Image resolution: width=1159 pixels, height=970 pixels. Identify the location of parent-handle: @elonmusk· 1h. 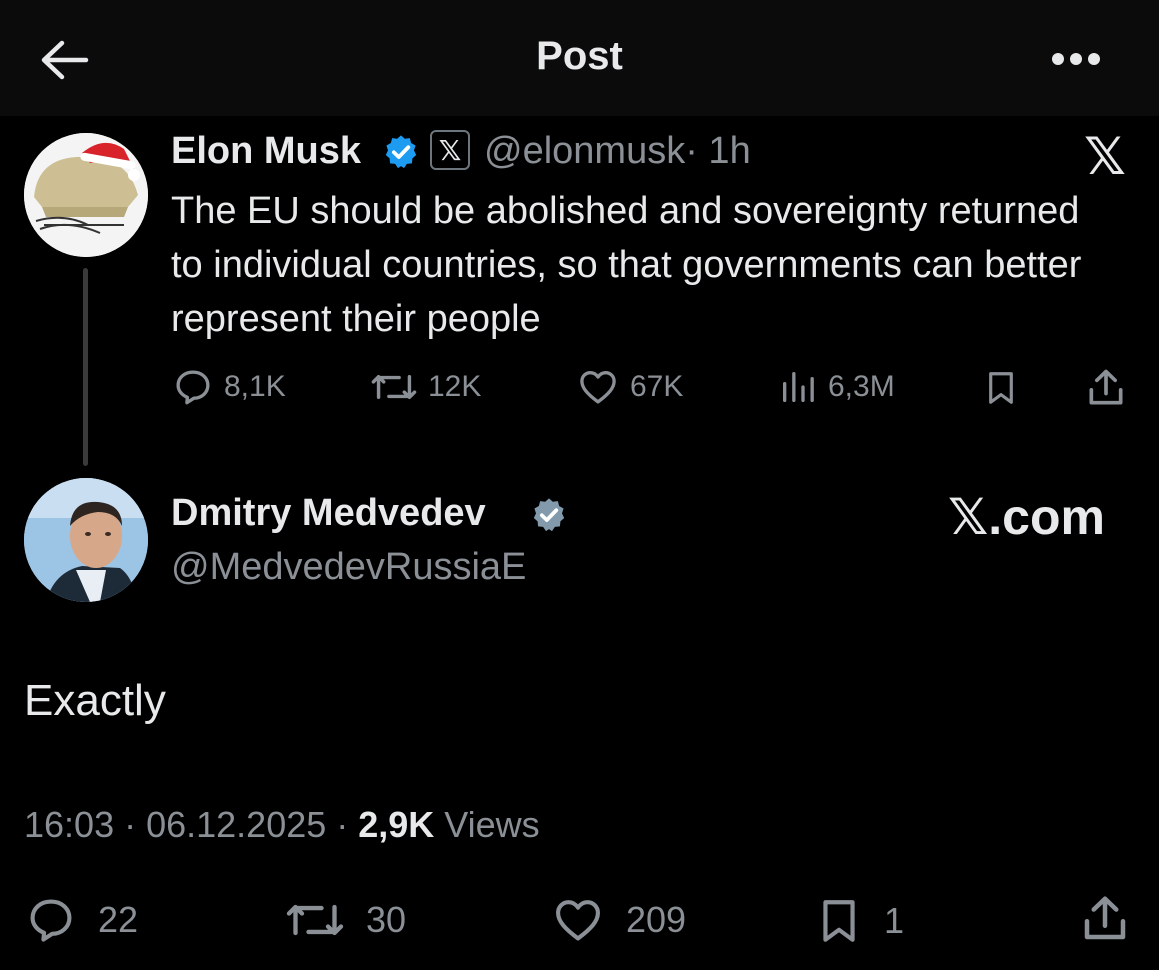
(617, 151).